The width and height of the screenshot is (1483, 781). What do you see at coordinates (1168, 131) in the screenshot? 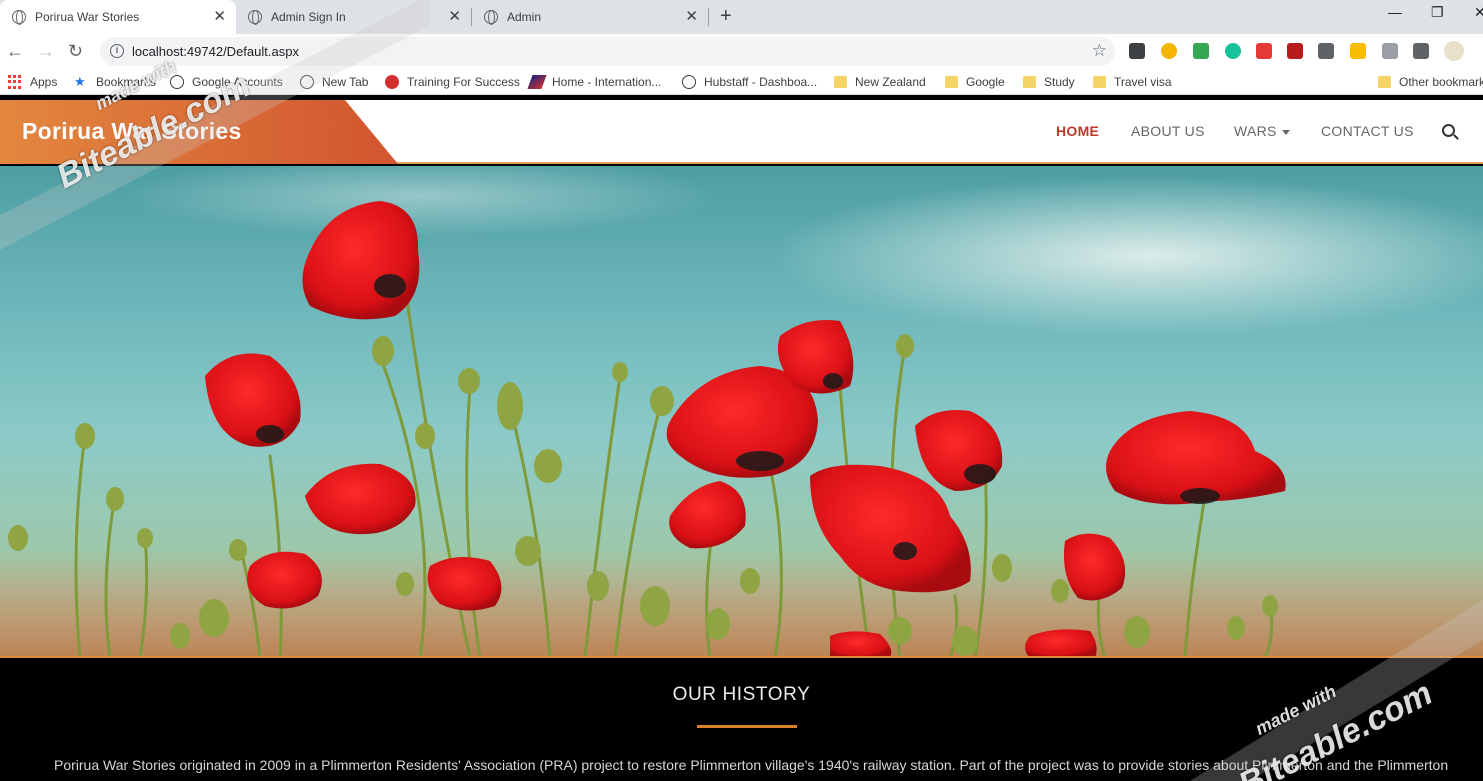
I see `nav-about-us: ABOUT US` at bounding box center [1168, 131].